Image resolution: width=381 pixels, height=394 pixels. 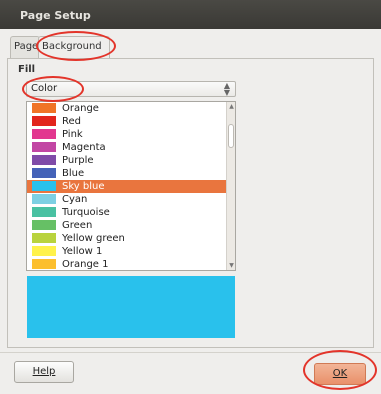 What do you see at coordinates (44, 88) in the screenshot?
I see `fill-type-value: Color` at bounding box center [44, 88].